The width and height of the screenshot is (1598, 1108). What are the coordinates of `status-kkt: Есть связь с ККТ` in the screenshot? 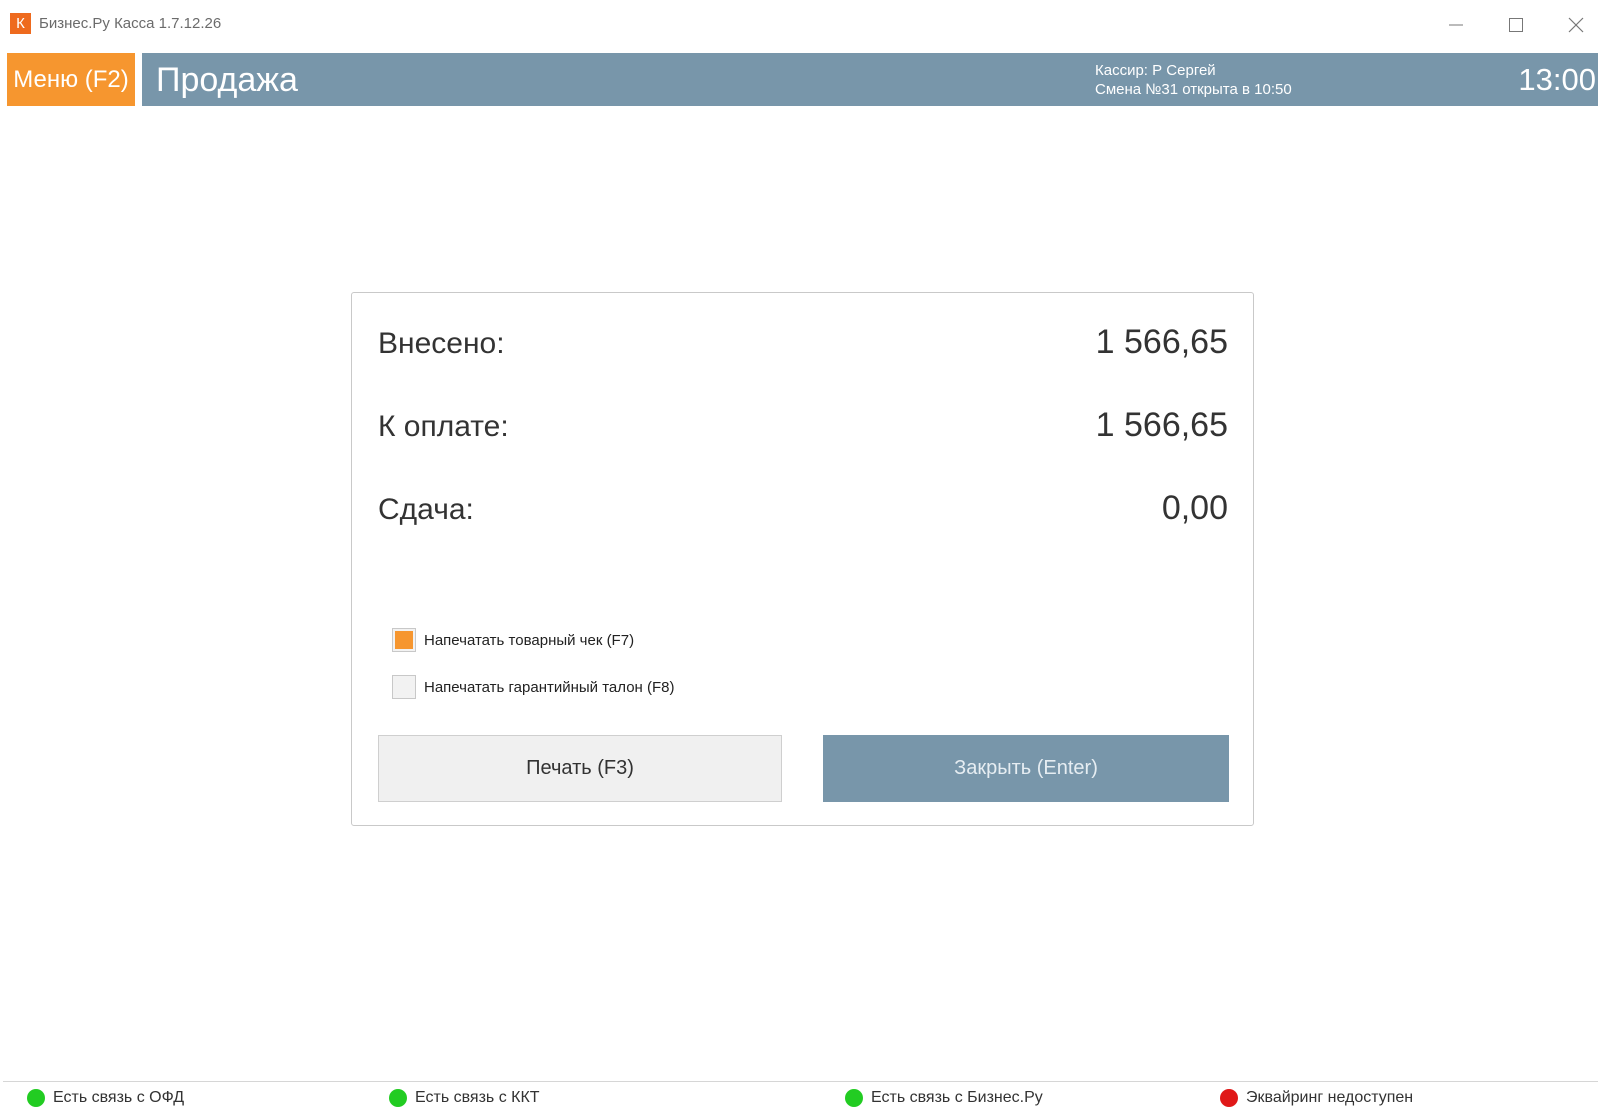 It's located at (464, 1098).